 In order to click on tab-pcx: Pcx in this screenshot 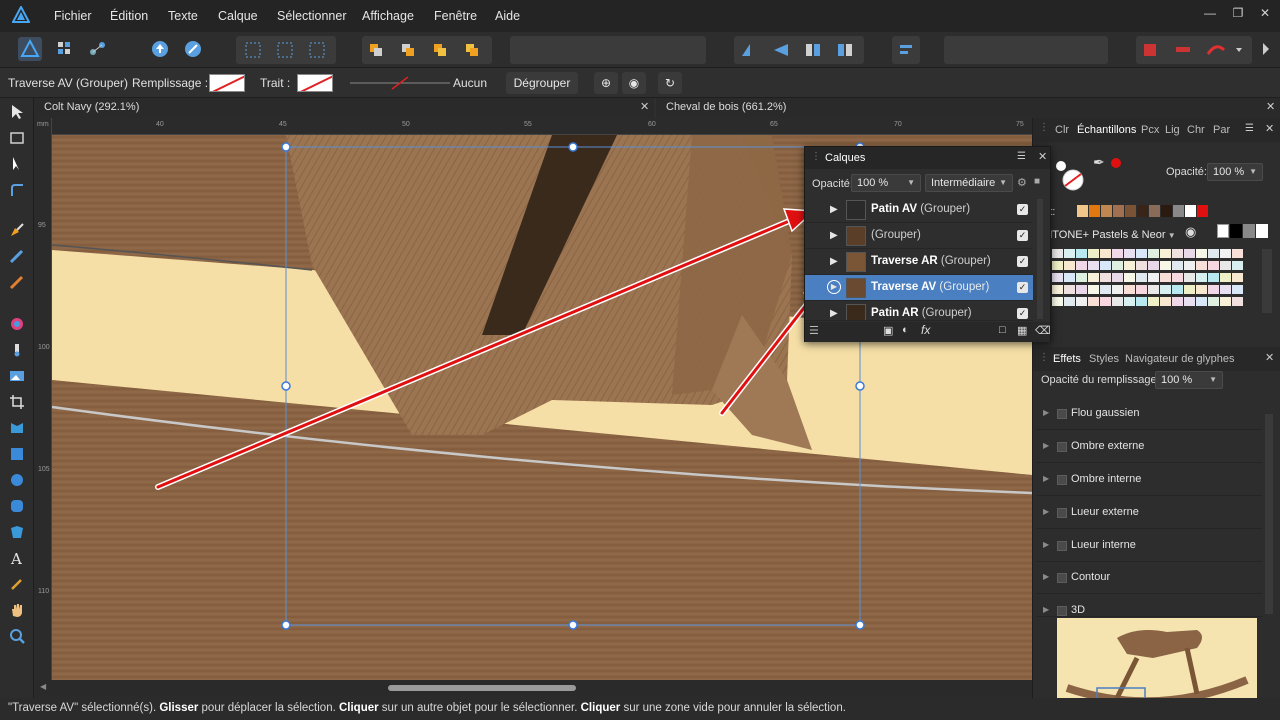, I will do `click(1150, 130)`.